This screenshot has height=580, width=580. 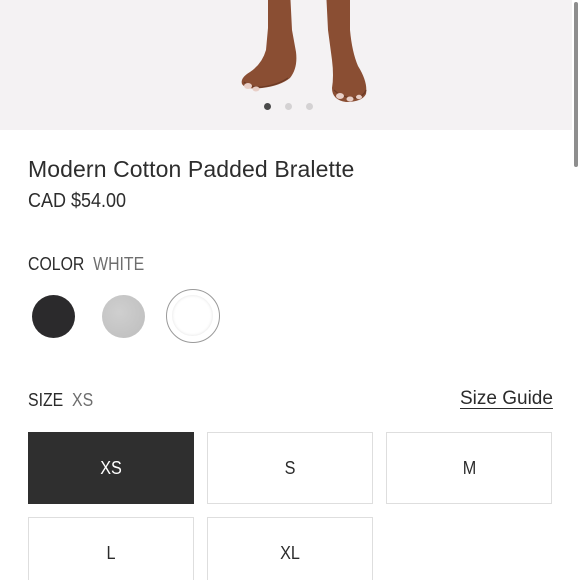 I want to click on color-swatch-white, so click(x=193, y=316).